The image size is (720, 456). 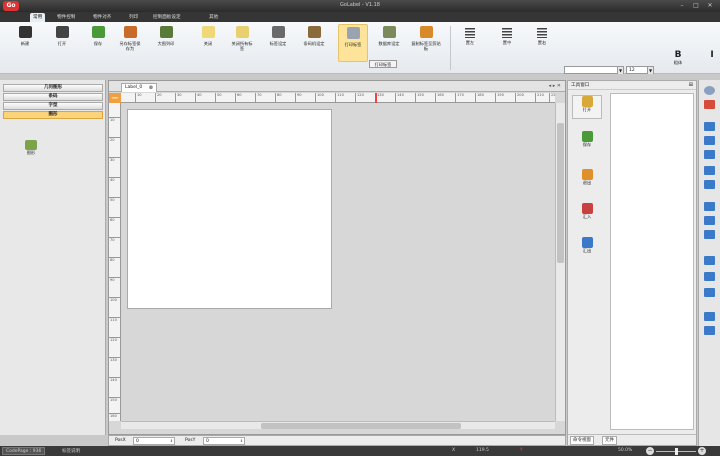 I want to click on same-height-icon, so click(x=709, y=184).